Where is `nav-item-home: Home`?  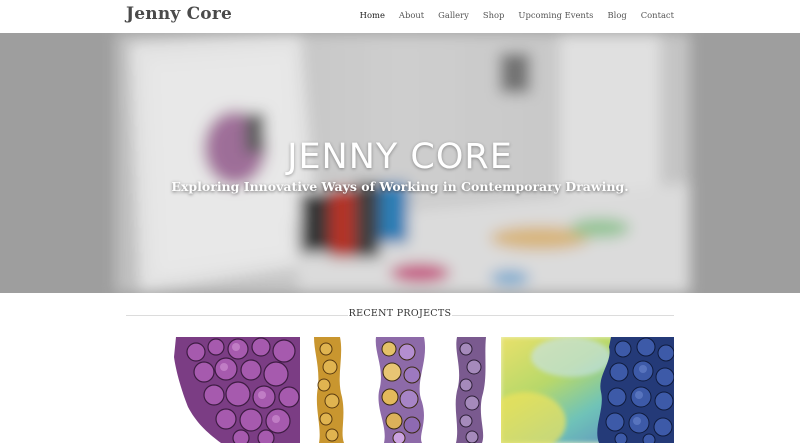
nav-item-home: Home is located at coordinates (372, 15).